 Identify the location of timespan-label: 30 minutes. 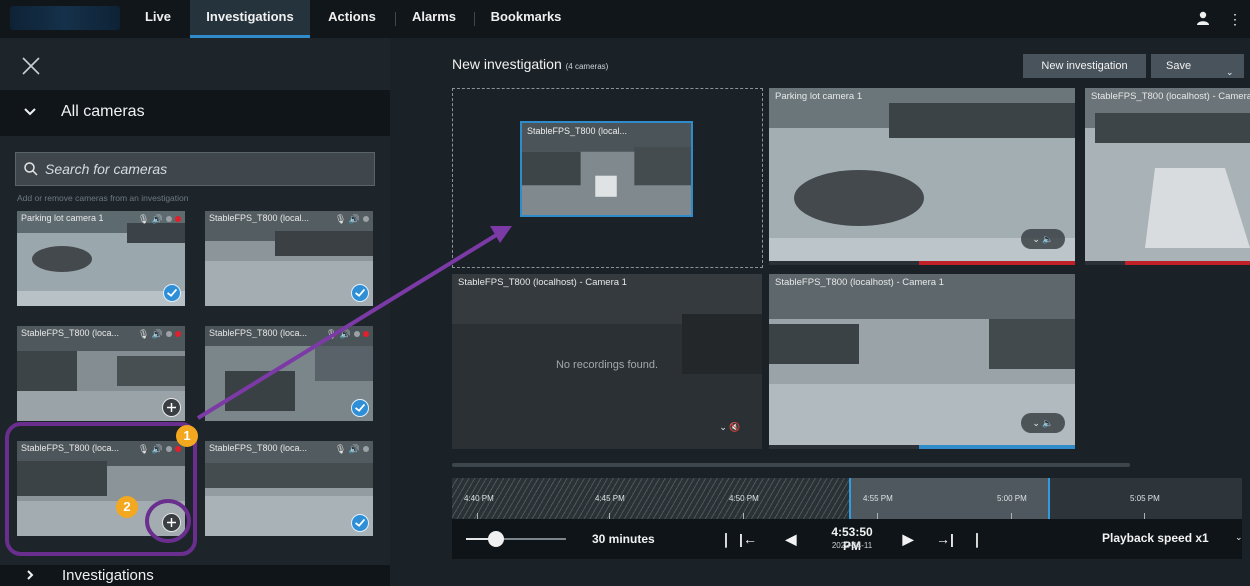
(623, 539).